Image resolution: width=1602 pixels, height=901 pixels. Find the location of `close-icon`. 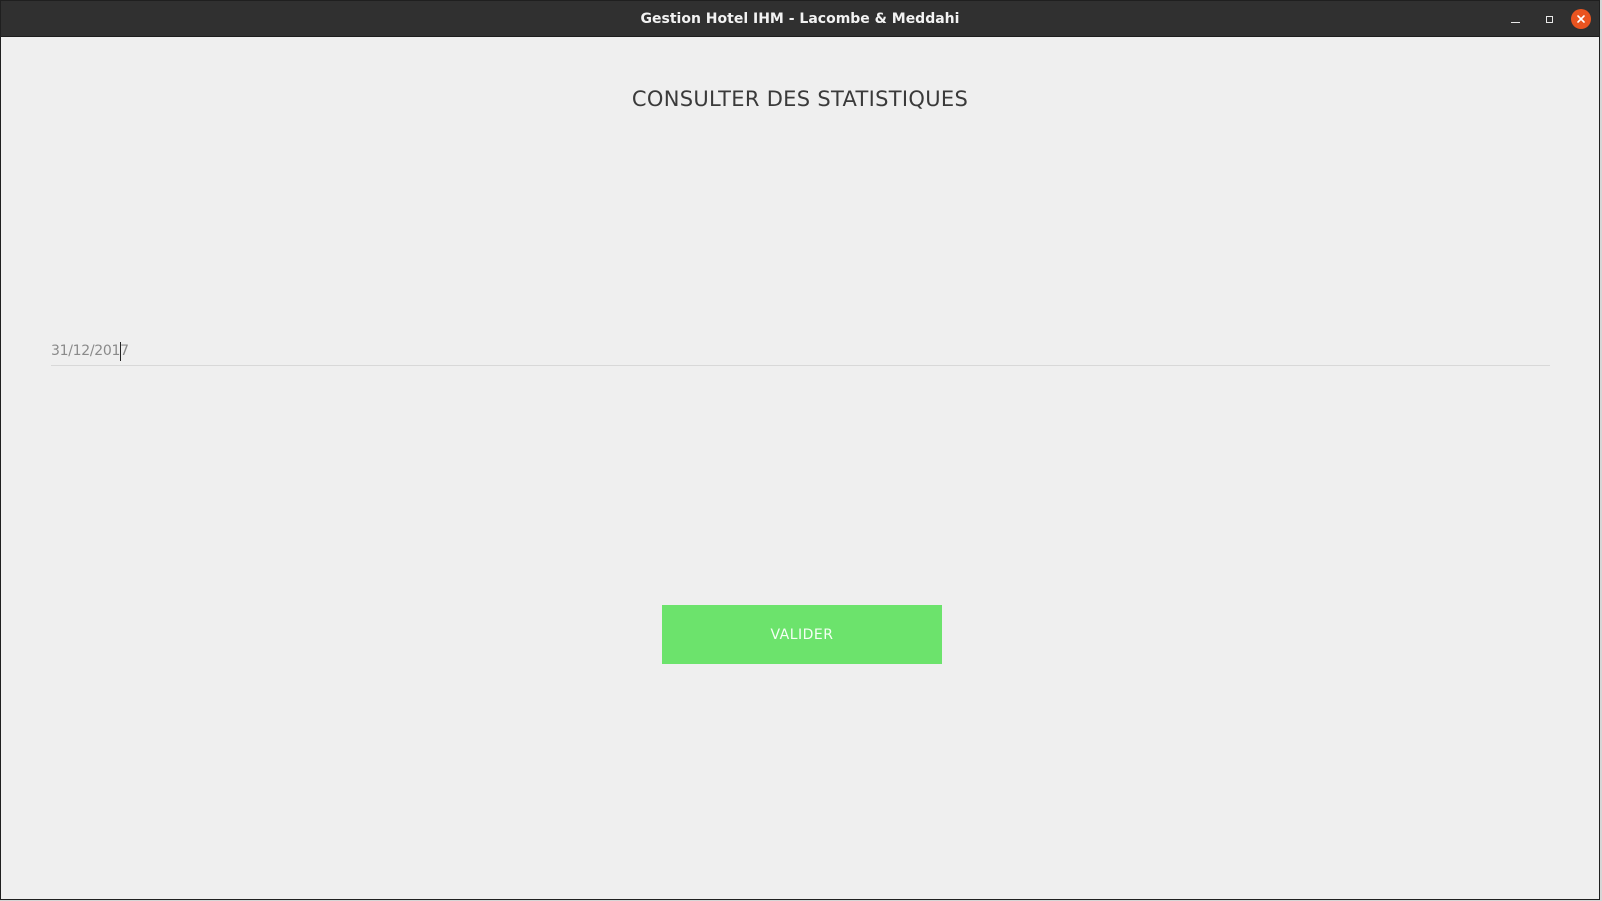

close-icon is located at coordinates (1581, 19).